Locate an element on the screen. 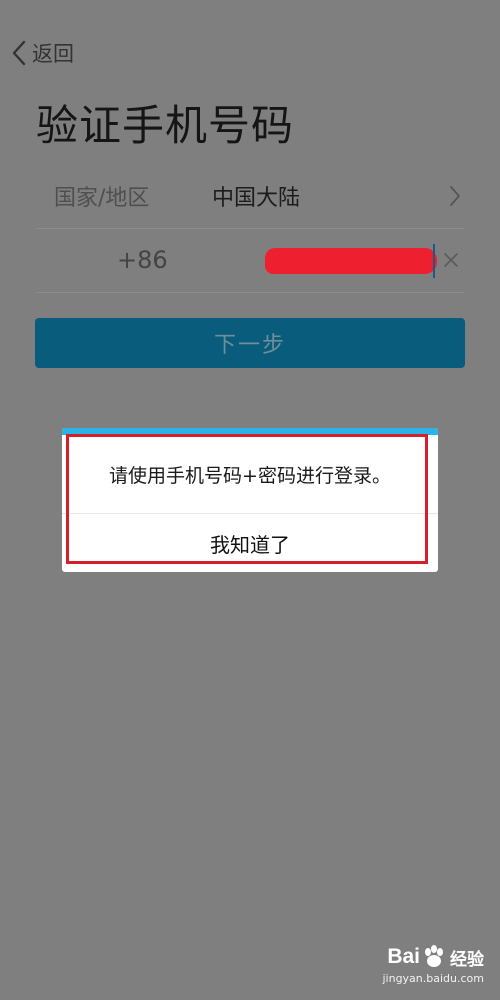 The height and width of the screenshot is (1000, 500). region-value: 中国大陆 is located at coordinates (256, 198).